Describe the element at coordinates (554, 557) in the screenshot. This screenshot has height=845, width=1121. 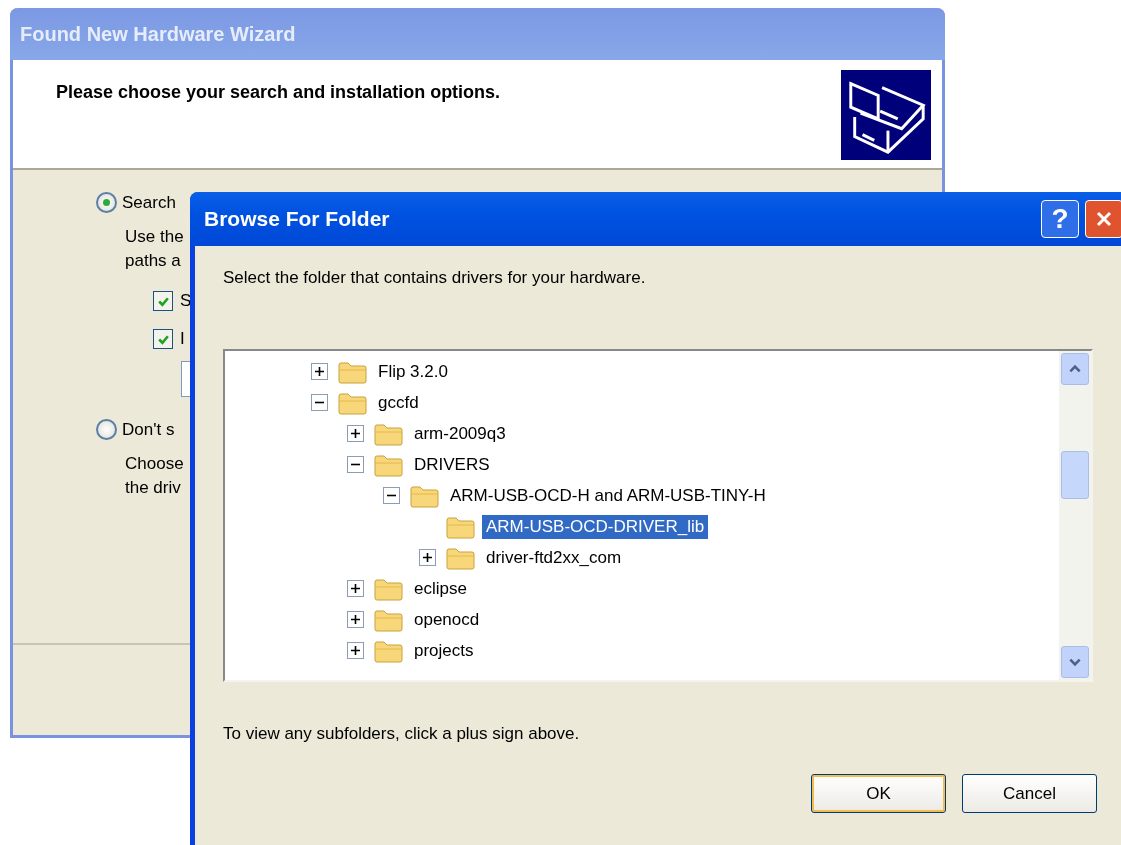
I see `folder-name: driver-ftd2xx_com` at that location.